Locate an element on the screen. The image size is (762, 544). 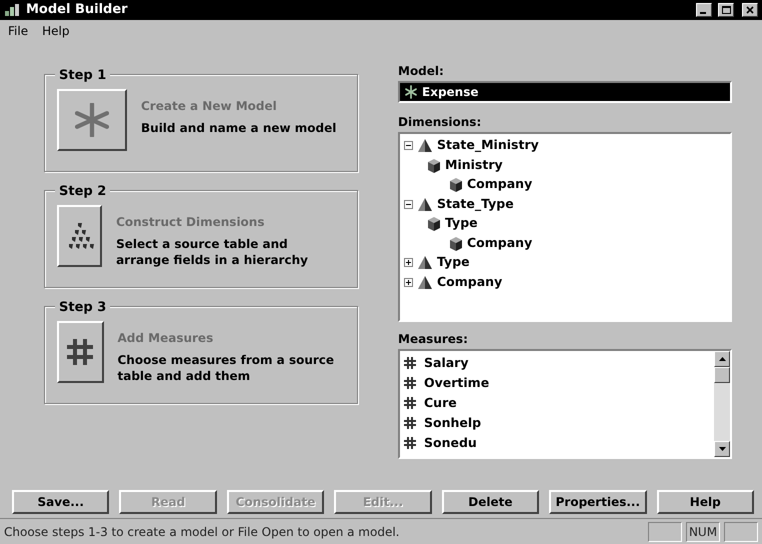
scroll-thumb is located at coordinates (722, 375).